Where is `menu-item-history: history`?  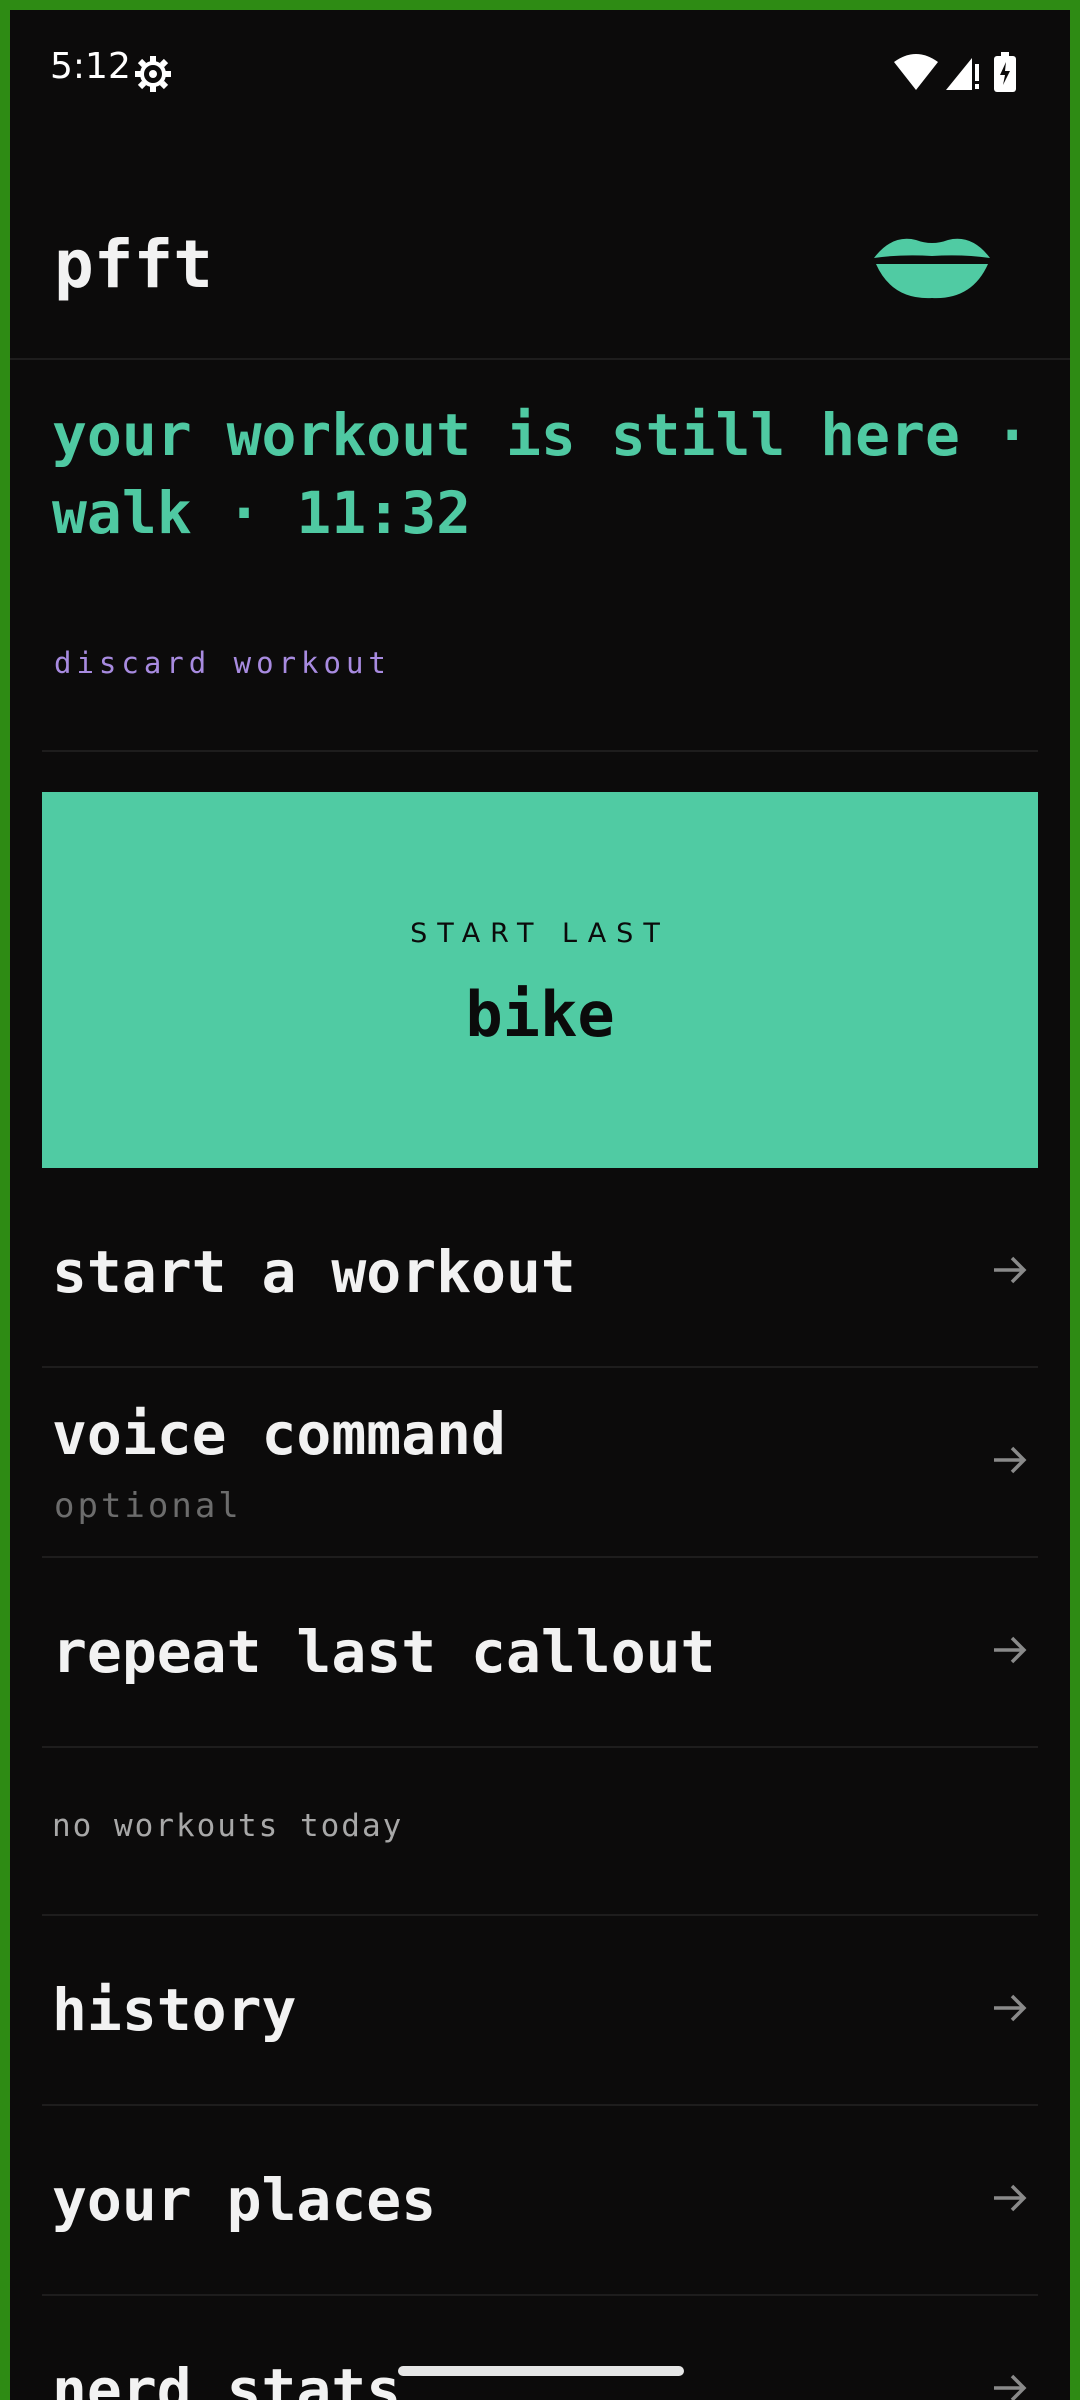
menu-item-history: history is located at coordinates (540, 2012).